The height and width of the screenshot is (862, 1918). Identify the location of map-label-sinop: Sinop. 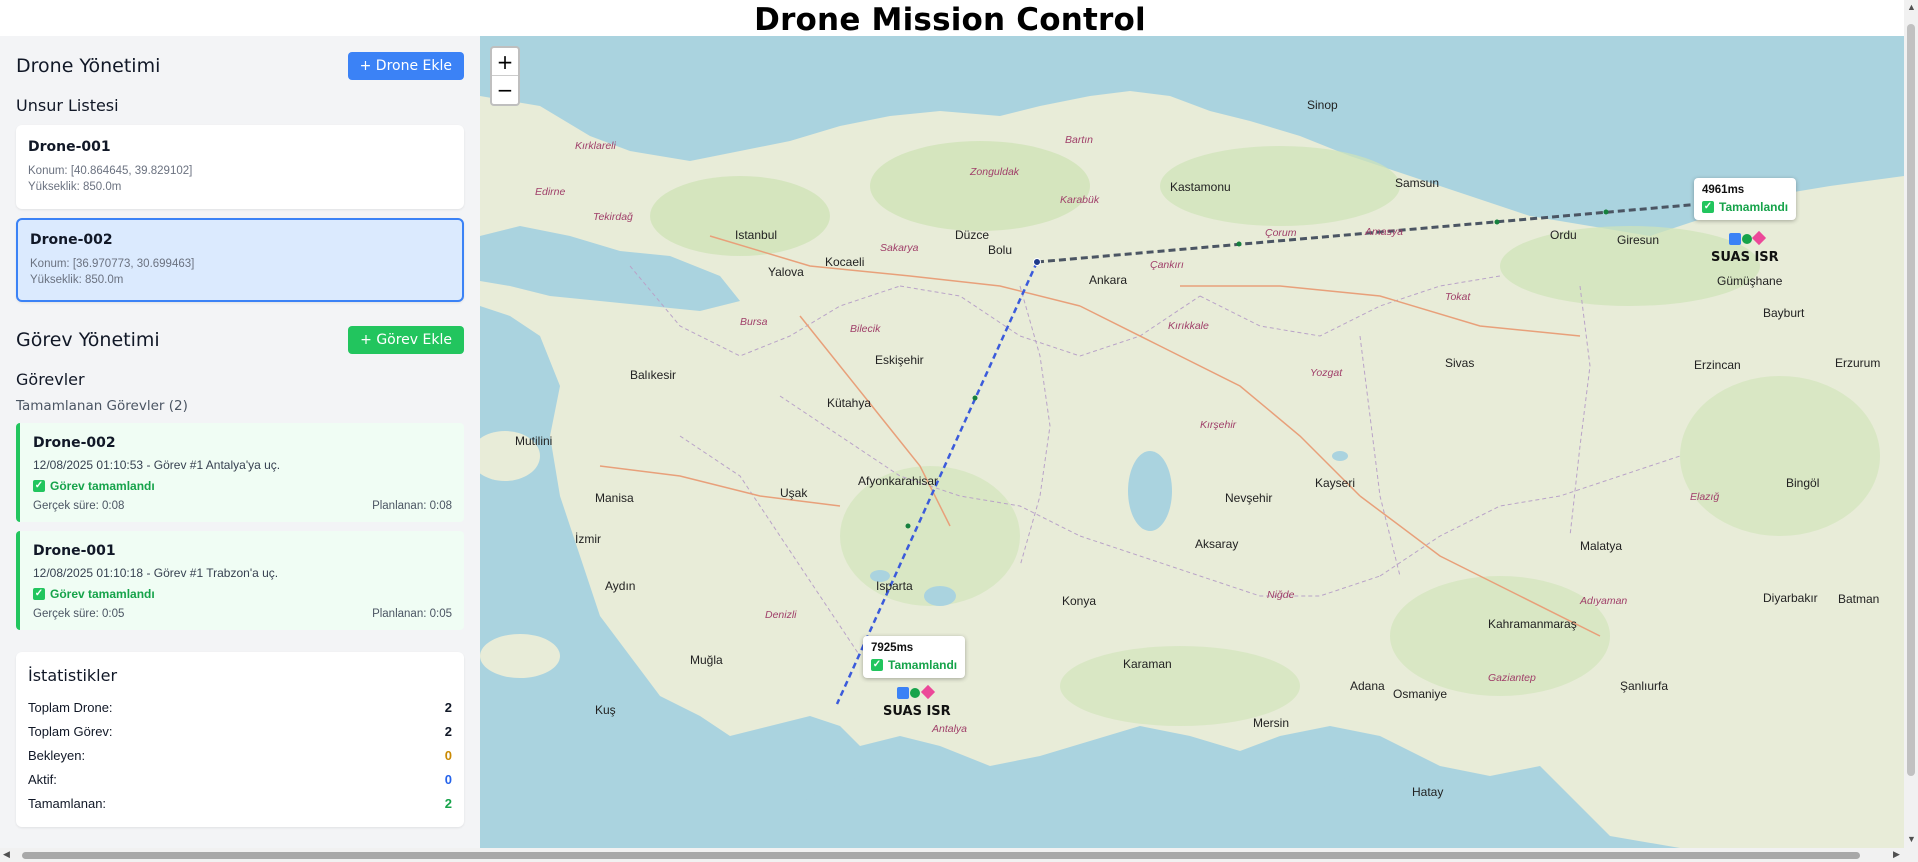
(1322, 105).